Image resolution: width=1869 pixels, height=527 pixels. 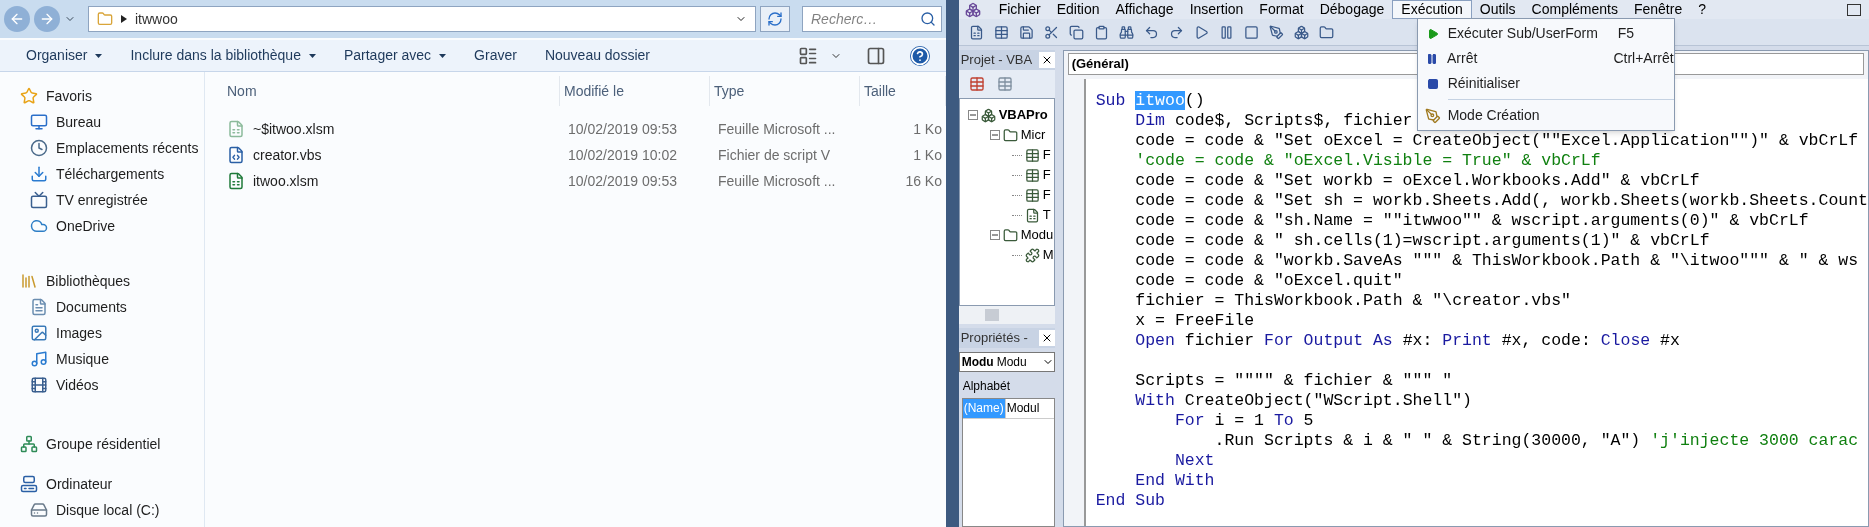 I want to click on file-name: itwoo.xlsm, so click(x=286, y=181).